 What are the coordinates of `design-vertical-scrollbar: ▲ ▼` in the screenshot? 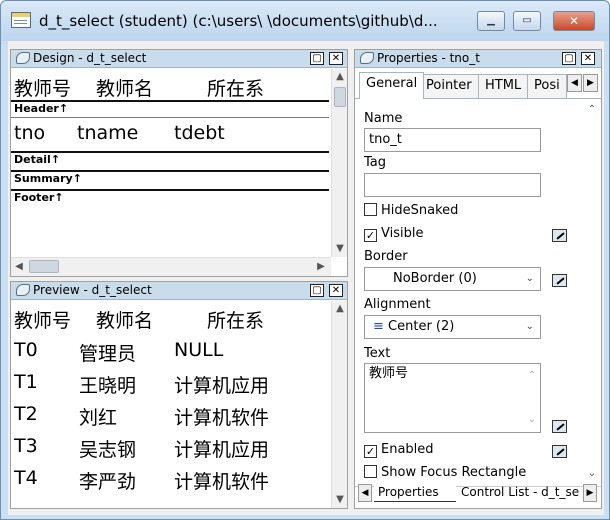 It's located at (339, 163).